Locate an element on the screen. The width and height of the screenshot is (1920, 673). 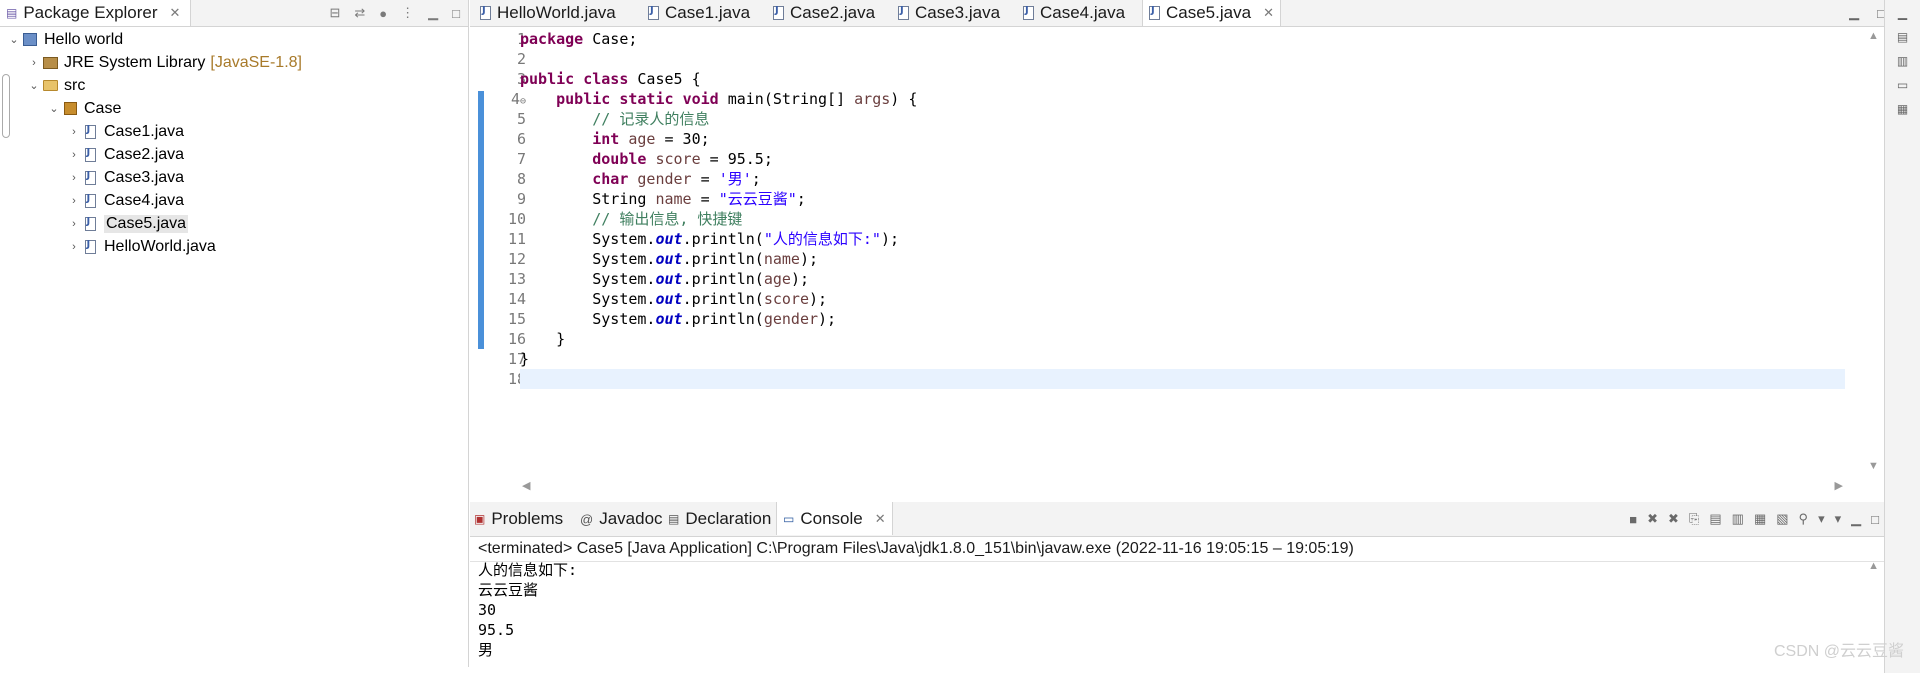
pin-console-icon: ⚲ is located at coordinates (1804, 519).